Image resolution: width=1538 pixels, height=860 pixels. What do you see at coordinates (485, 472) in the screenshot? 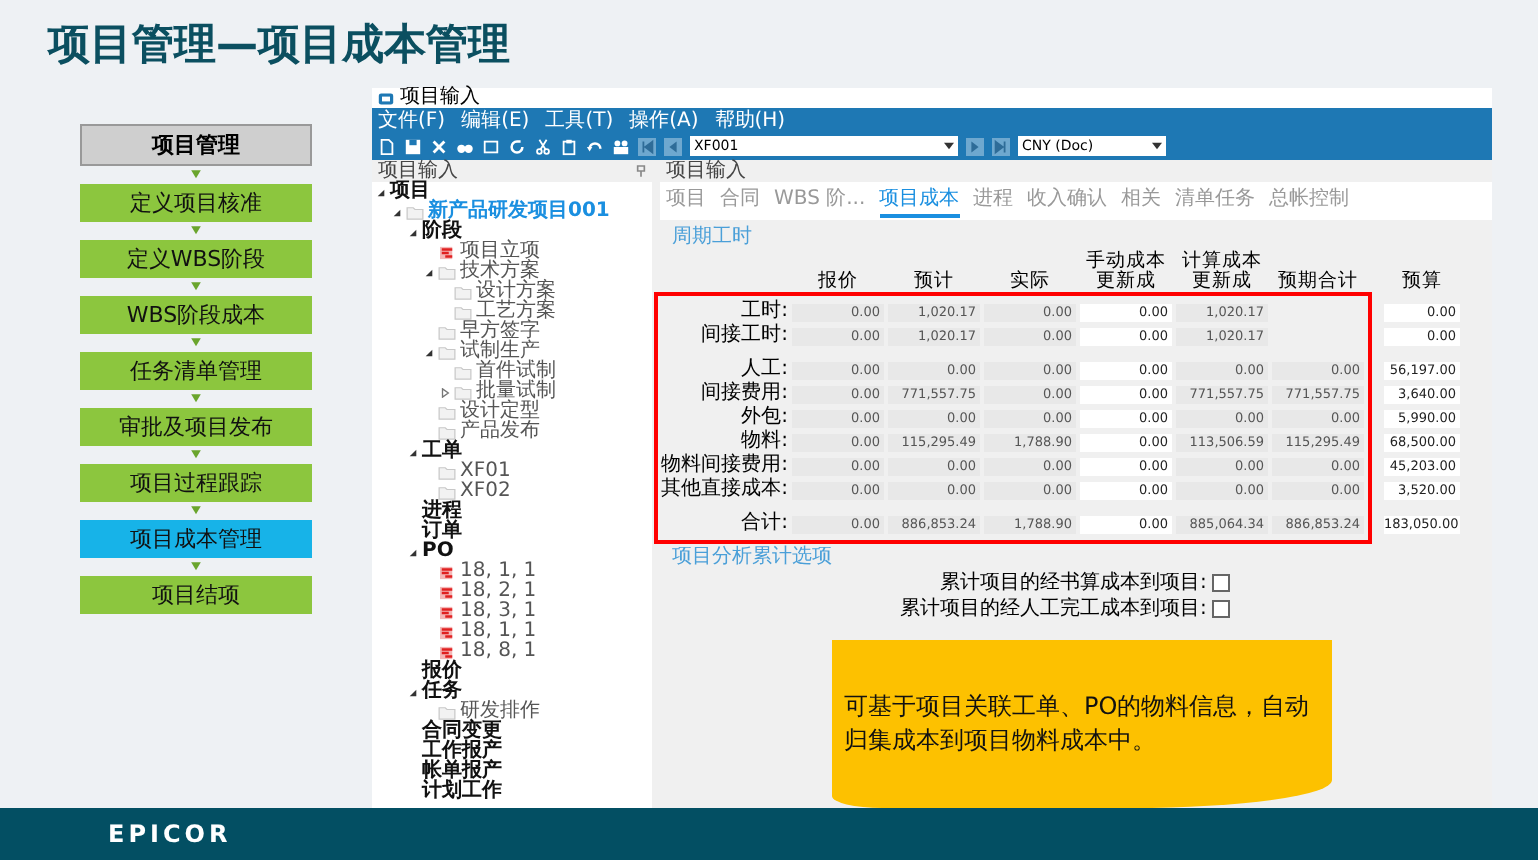
I see `tree-item: XF01` at bounding box center [485, 472].